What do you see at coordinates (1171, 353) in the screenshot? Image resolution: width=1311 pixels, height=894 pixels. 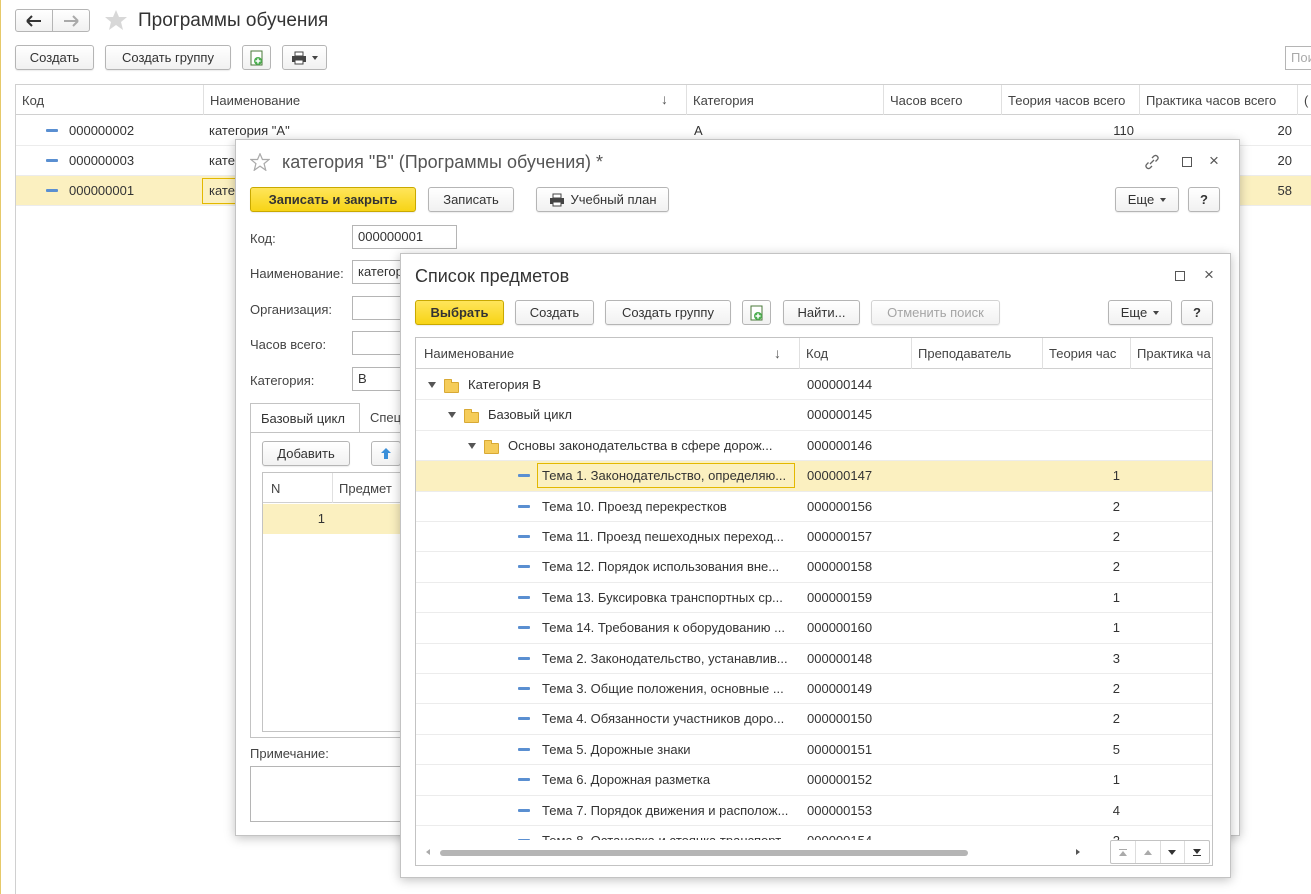 I see `col-practice: Практика ча` at bounding box center [1171, 353].